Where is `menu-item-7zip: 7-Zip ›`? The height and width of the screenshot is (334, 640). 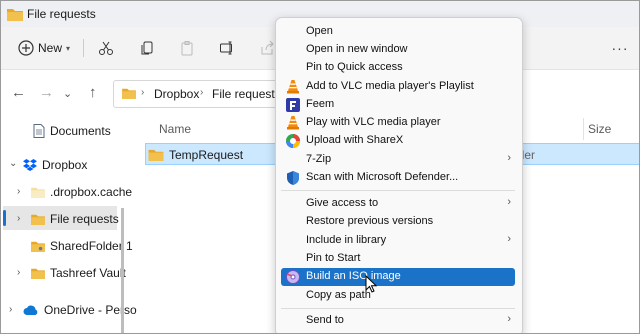 menu-item-7zip: 7-Zip › is located at coordinates (398, 160).